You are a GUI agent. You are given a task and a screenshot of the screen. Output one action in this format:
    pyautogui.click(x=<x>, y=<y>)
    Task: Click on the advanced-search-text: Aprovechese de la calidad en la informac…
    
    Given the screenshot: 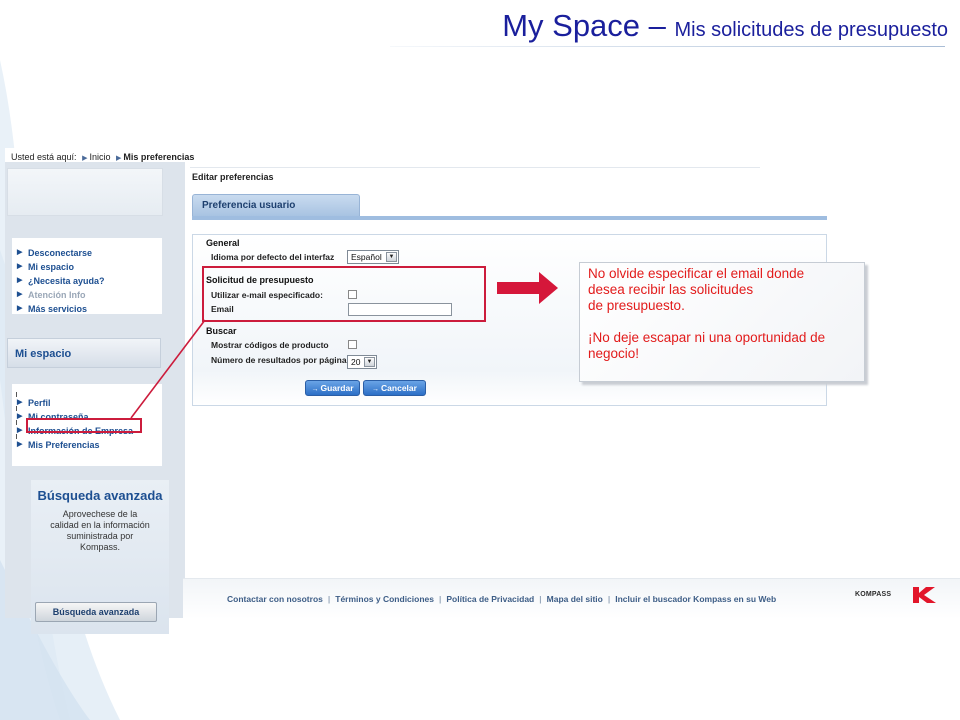 What is the action you would take?
    pyautogui.click(x=100, y=530)
    